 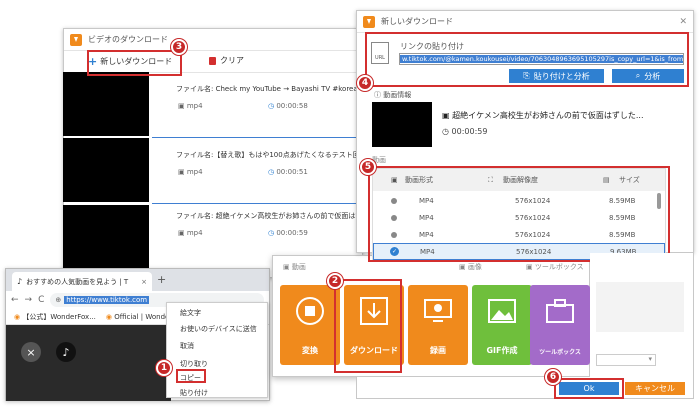 What do you see at coordinates (365, 83) in the screenshot?
I see `step-badge-4: 4` at bounding box center [365, 83].